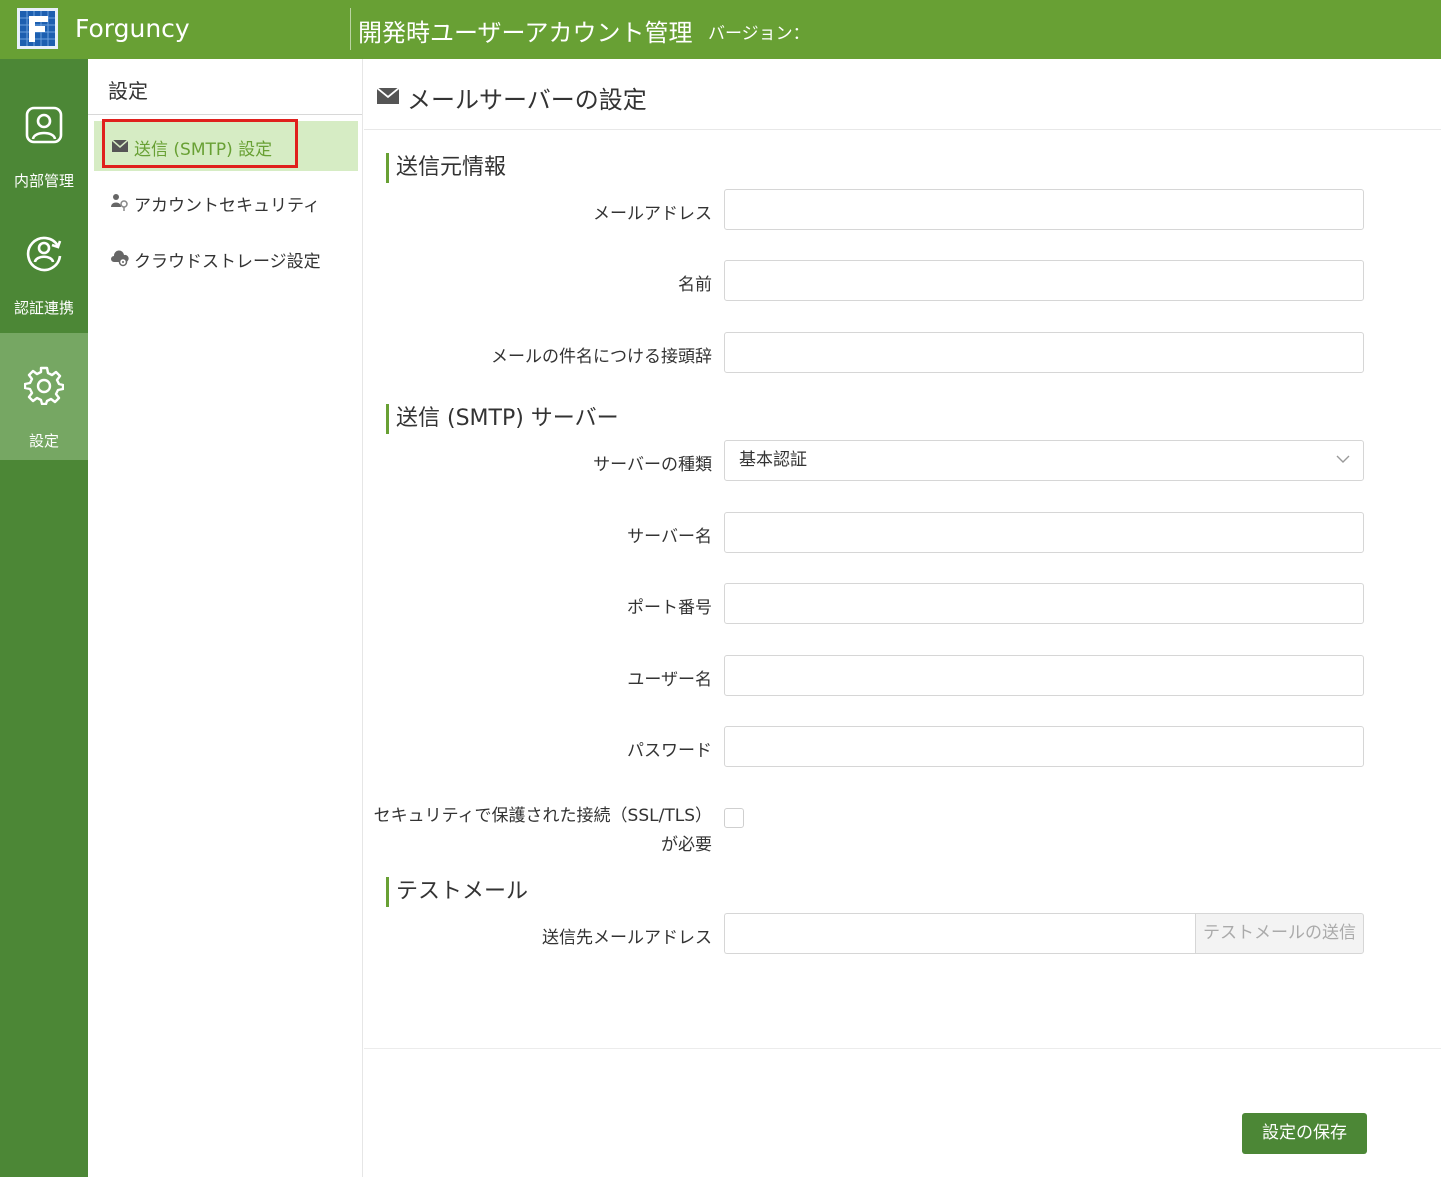 The image size is (1441, 1177). Describe the element at coordinates (227, 262) in the screenshot. I see `sidebar-item-label: クラウドストレージ設定` at that location.